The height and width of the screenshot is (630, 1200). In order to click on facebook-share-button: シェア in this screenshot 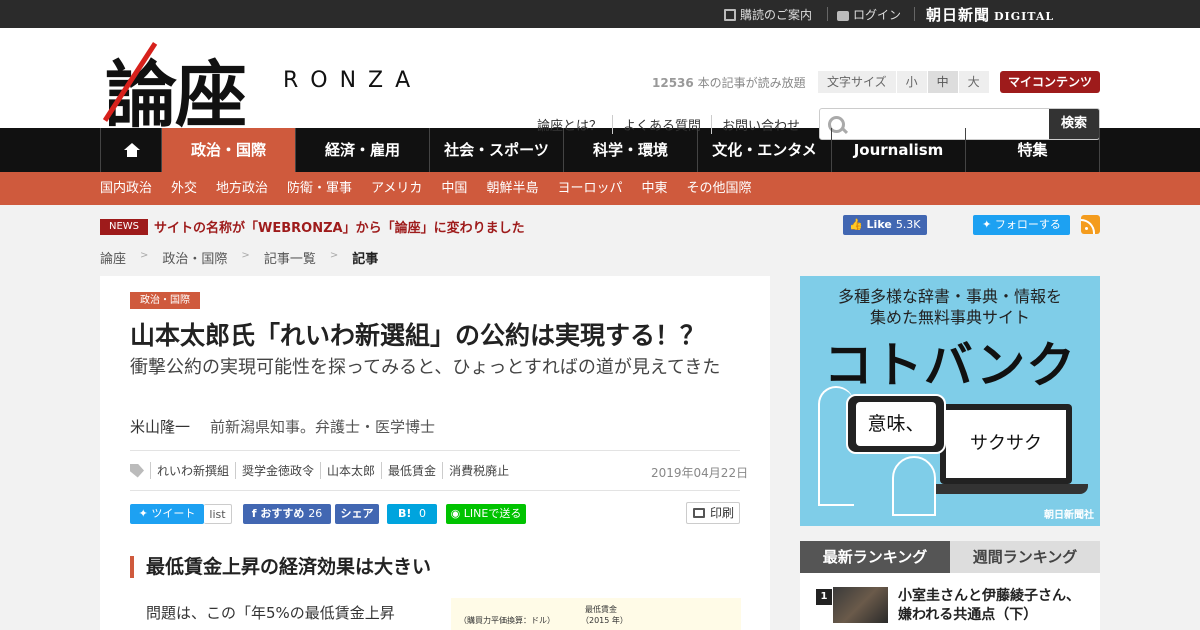, I will do `click(357, 514)`.